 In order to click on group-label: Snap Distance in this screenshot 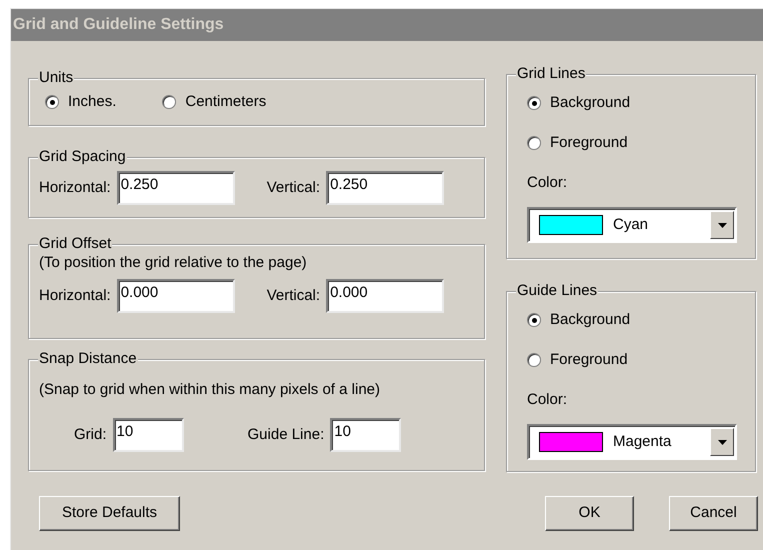, I will do `click(88, 359)`.